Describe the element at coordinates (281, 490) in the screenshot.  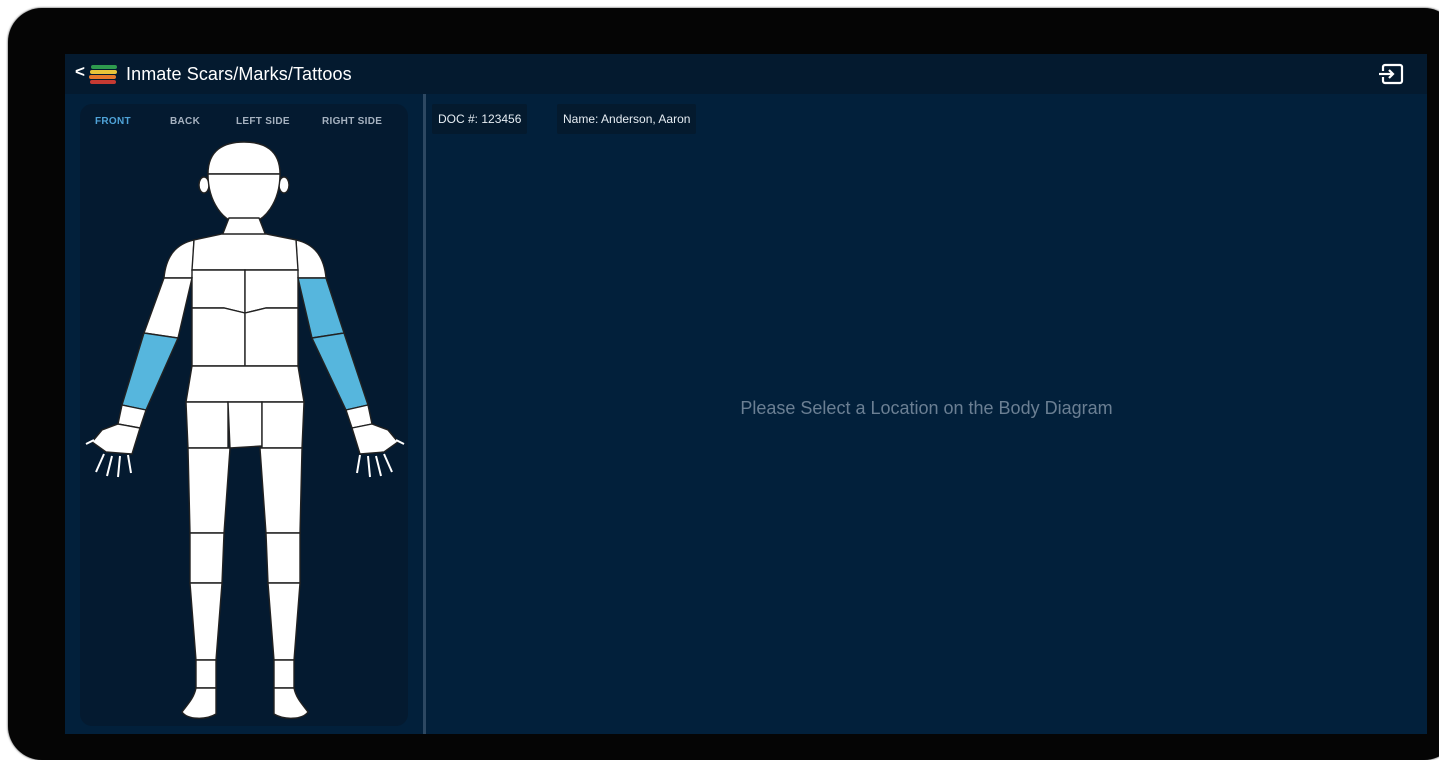
I see `left-thigh` at that location.